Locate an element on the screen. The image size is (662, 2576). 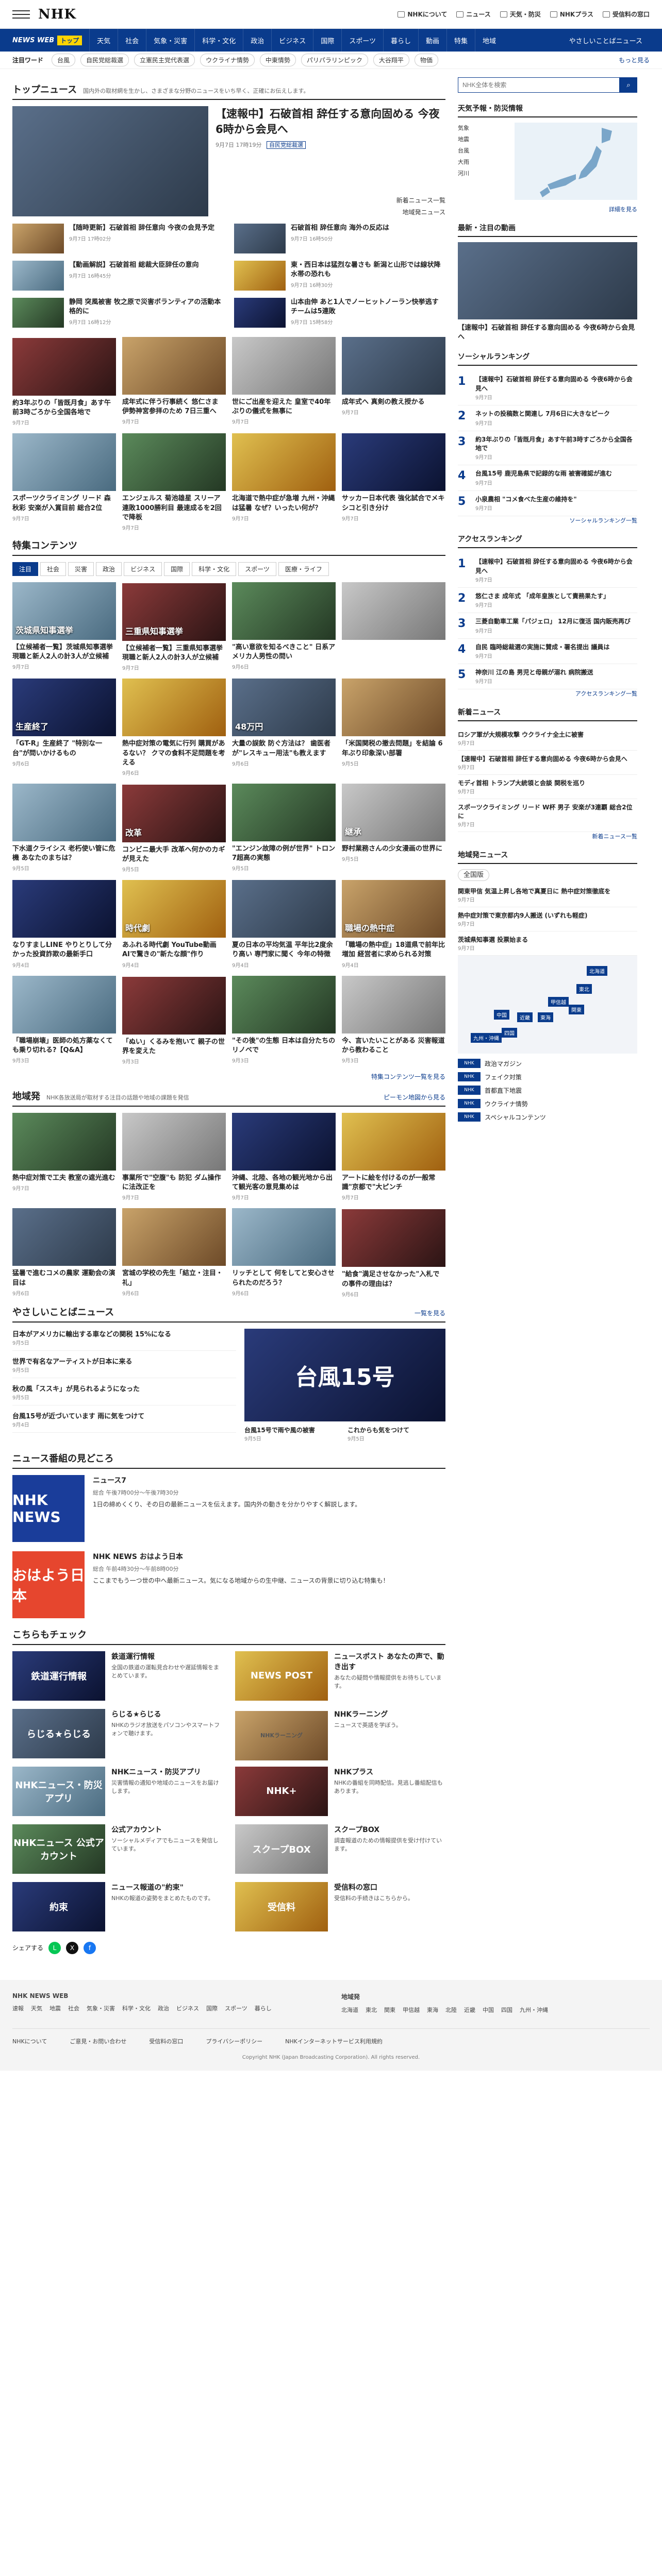
region-button: 東北 is located at coordinates (584, 989).